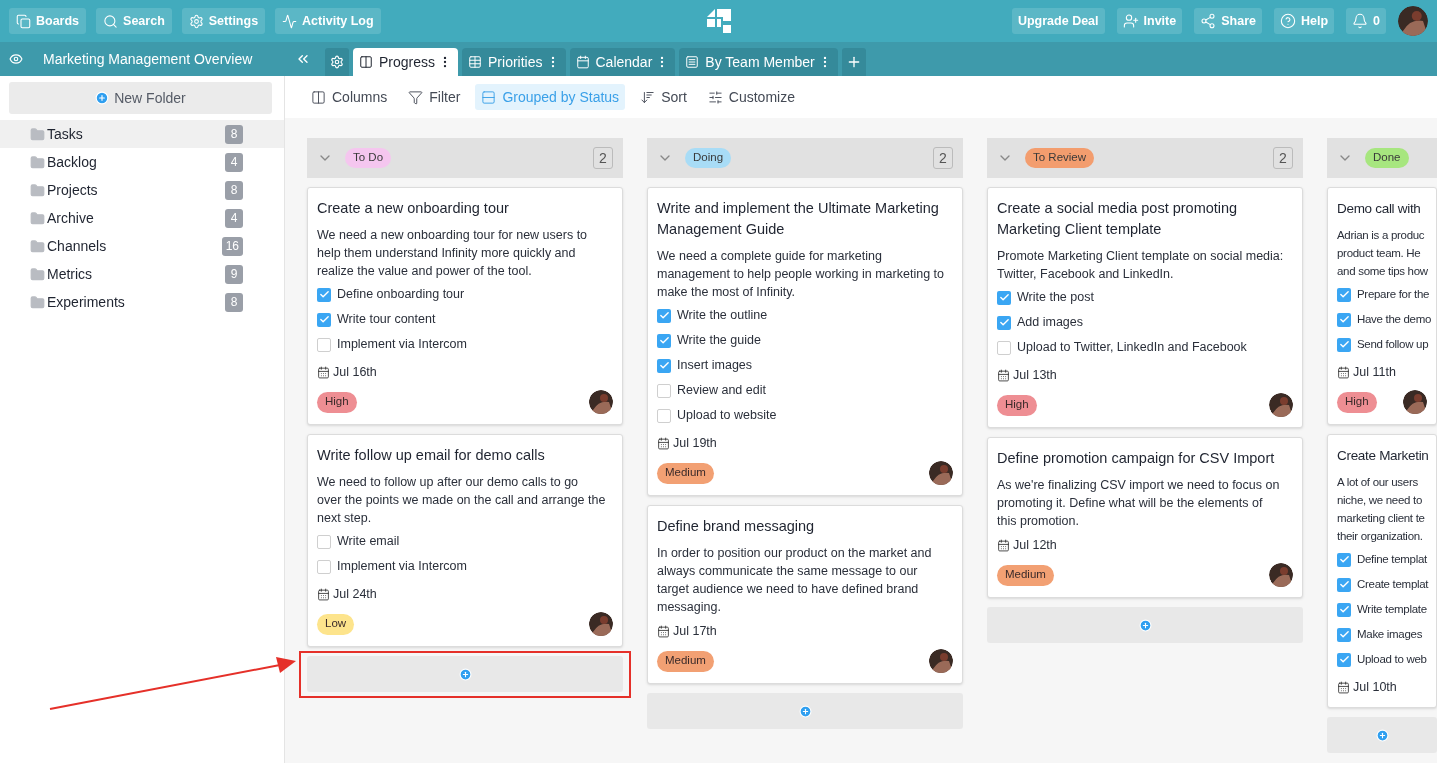  What do you see at coordinates (434, 97) in the screenshot?
I see `toolbar-button: Filter` at bounding box center [434, 97].